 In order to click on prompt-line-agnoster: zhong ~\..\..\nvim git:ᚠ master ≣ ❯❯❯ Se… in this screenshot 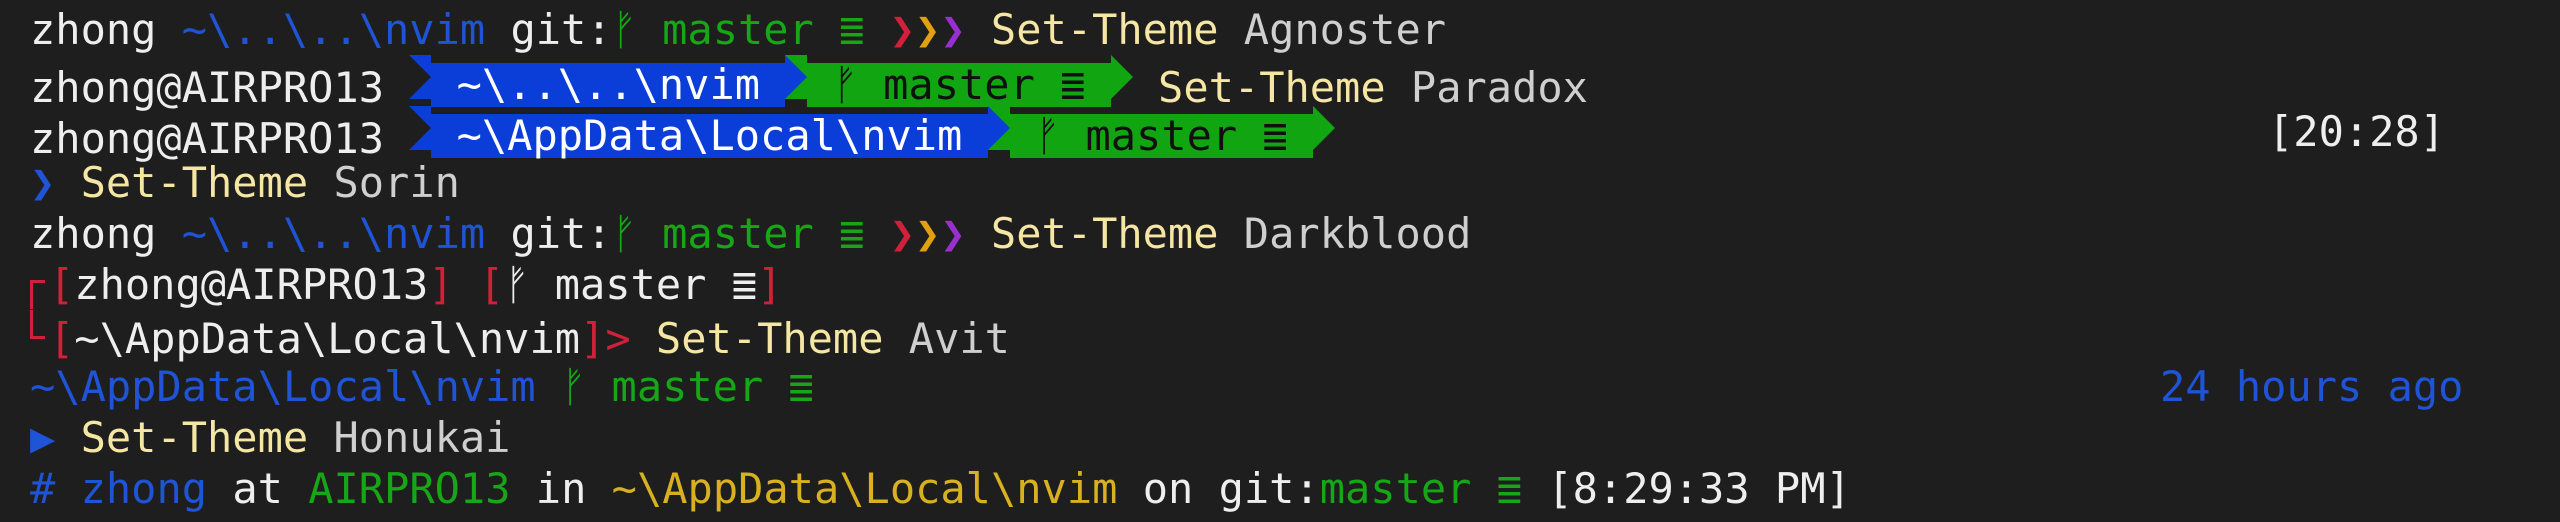, I will do `click(1280, 29)`.